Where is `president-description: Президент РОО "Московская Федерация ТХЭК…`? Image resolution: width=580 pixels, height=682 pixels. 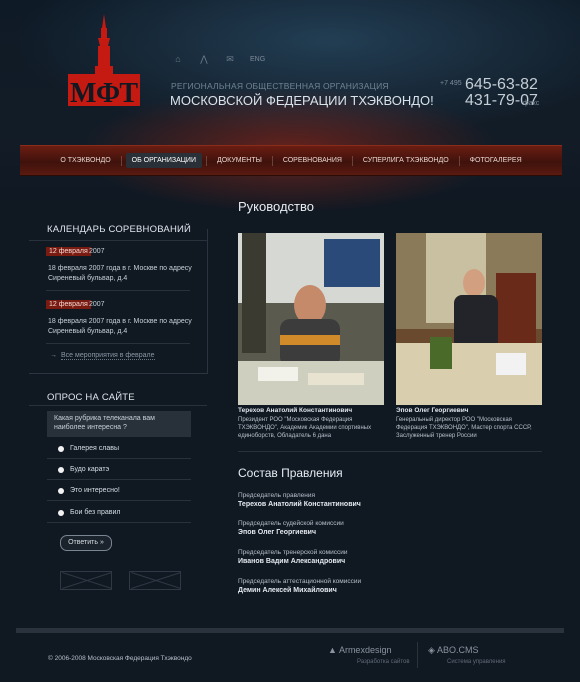 president-description: Президент РОО "Московская Федерация ТХЭК… is located at coordinates (305, 428).